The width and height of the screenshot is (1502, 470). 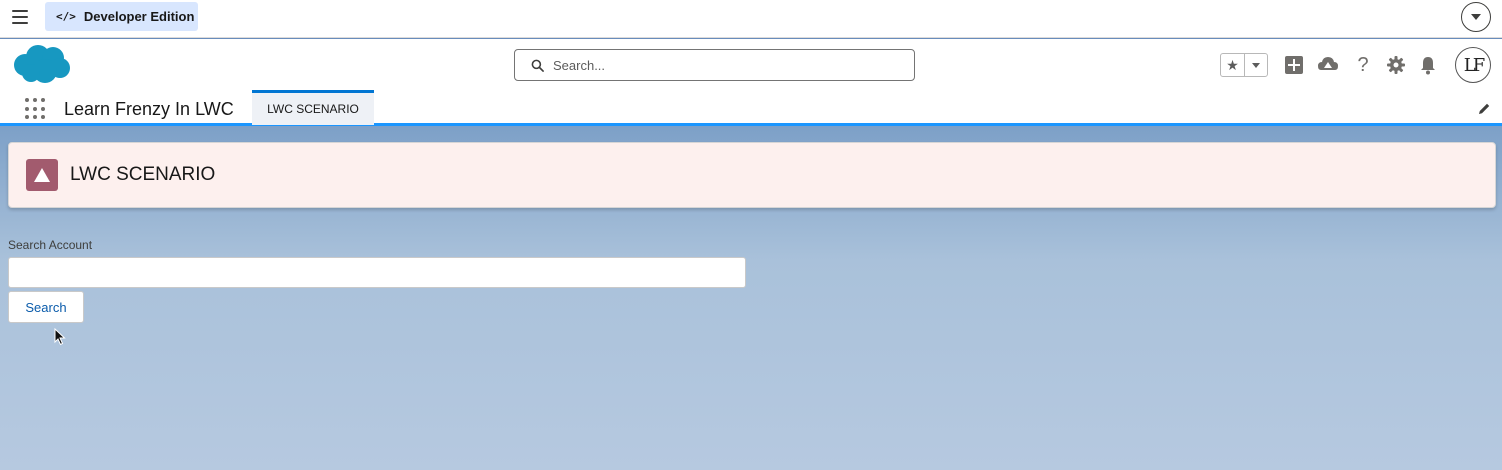 What do you see at coordinates (1233, 65) in the screenshot?
I see `favorites-star-icon: ★` at bounding box center [1233, 65].